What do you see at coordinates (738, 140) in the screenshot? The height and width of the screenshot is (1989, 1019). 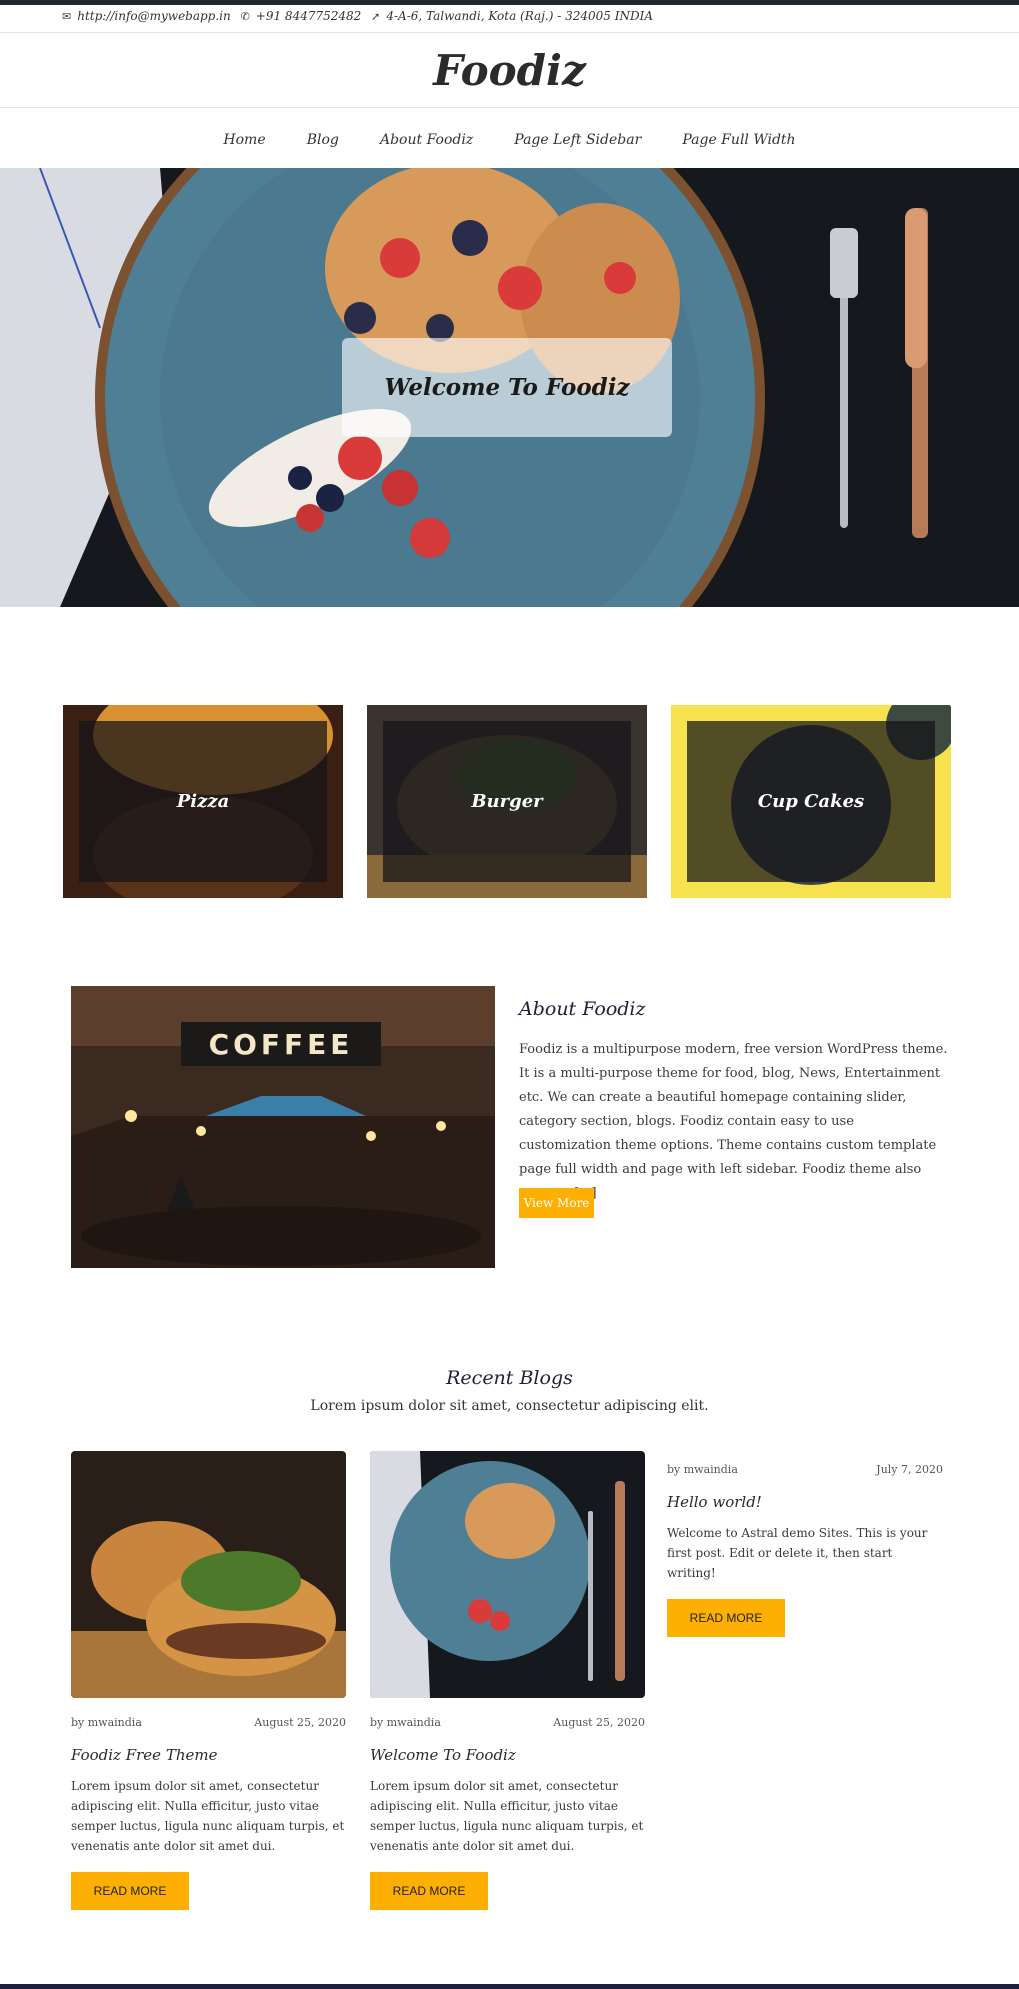 I see `nav-item-page-full-width: Page Full Width` at bounding box center [738, 140].